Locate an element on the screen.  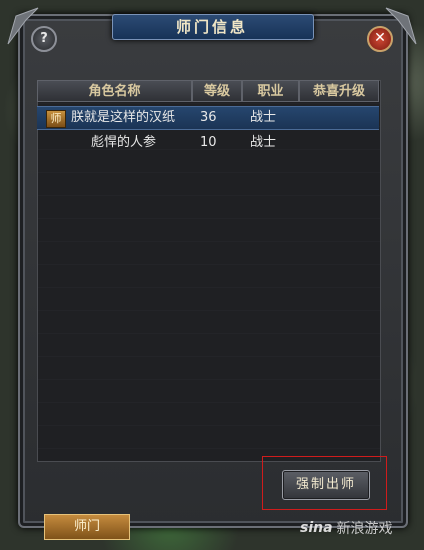
member-name-cell: 彪悍的人参 is located at coordinates (114, 143).